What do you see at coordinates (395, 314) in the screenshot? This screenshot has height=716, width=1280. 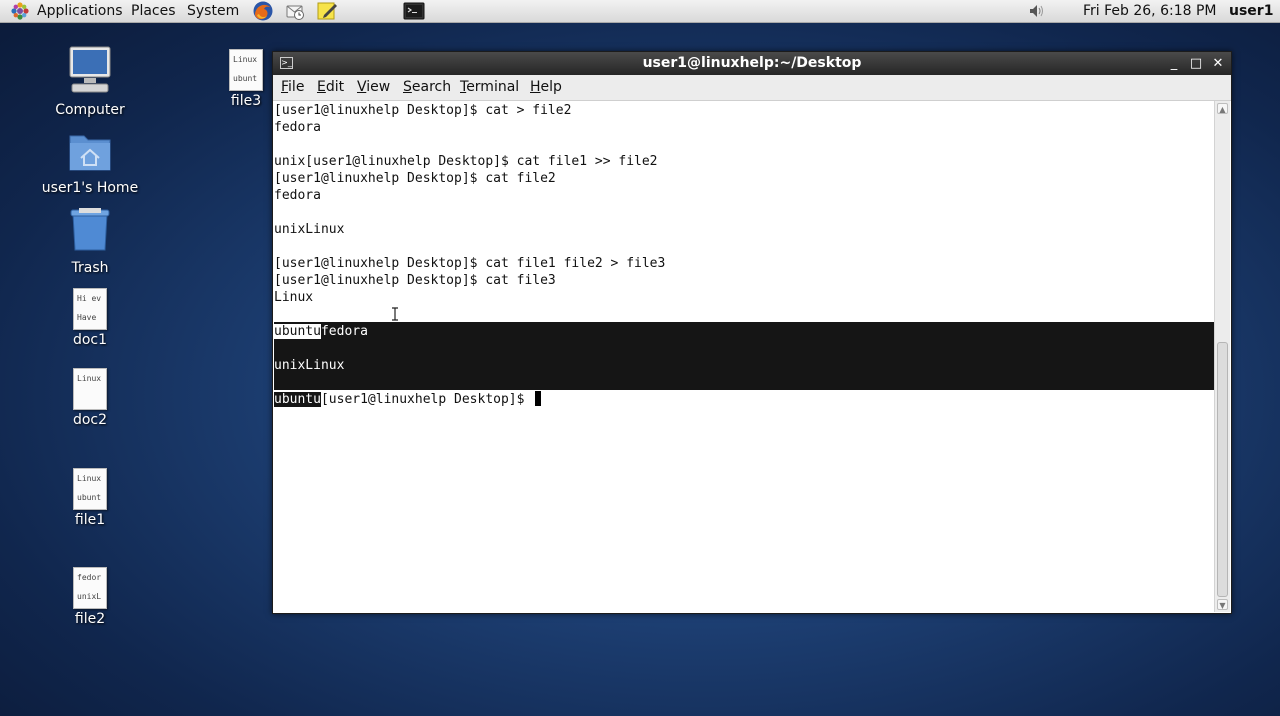 I see `mouse-ibeam-icon` at bounding box center [395, 314].